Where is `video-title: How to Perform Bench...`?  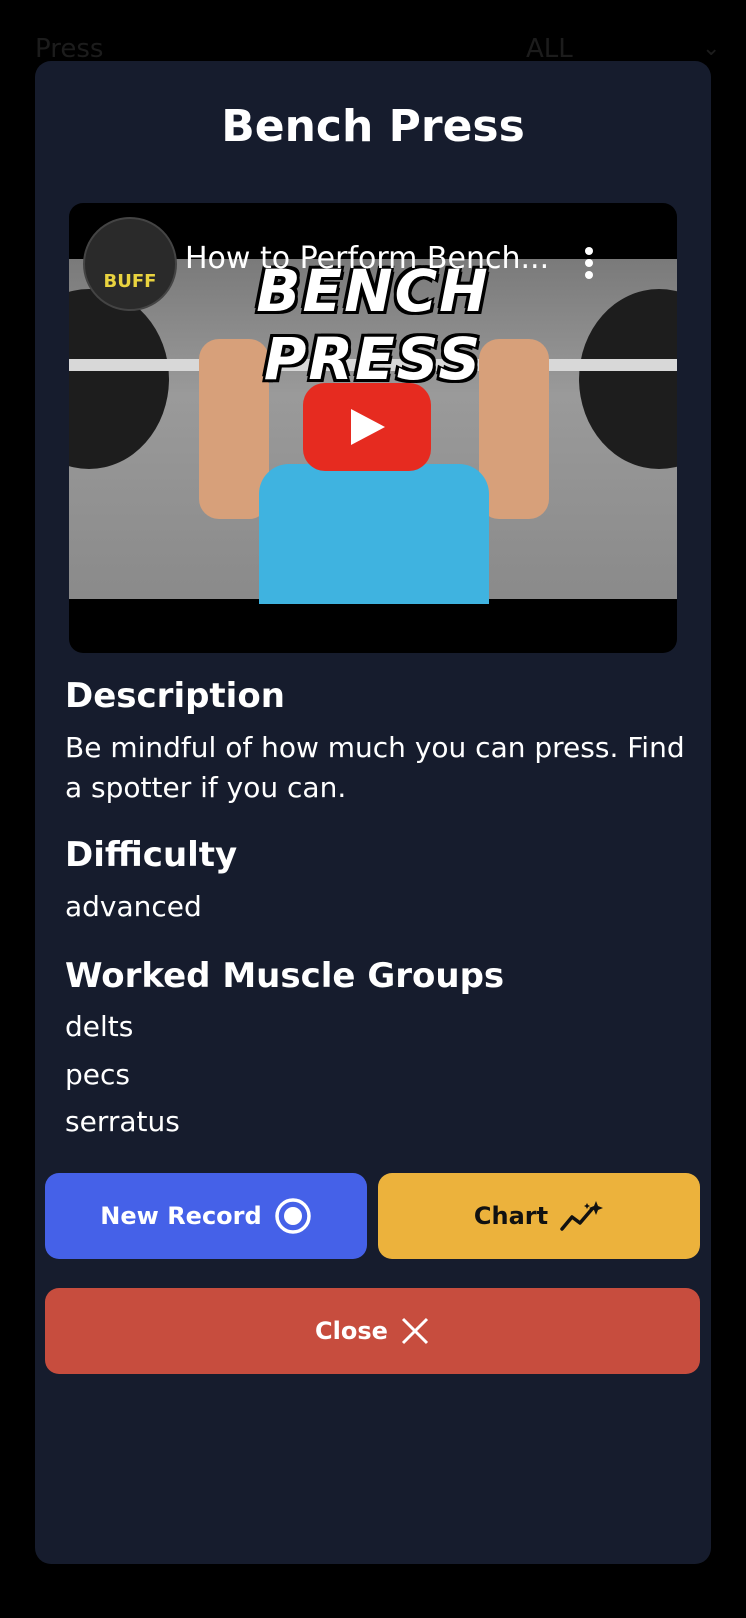 video-title: How to Perform Bench... is located at coordinates (367, 258).